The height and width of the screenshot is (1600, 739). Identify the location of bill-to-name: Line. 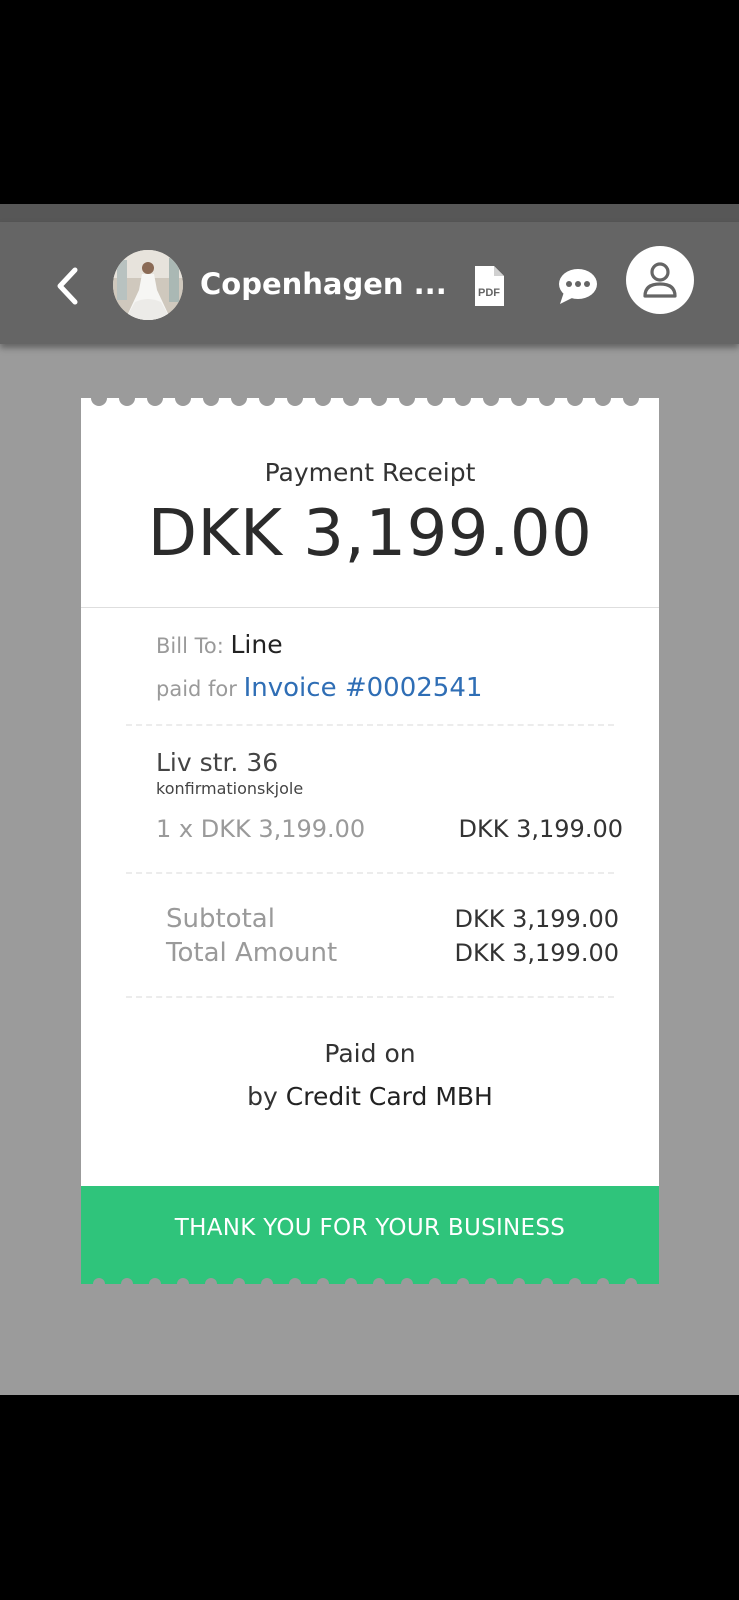
(256, 644).